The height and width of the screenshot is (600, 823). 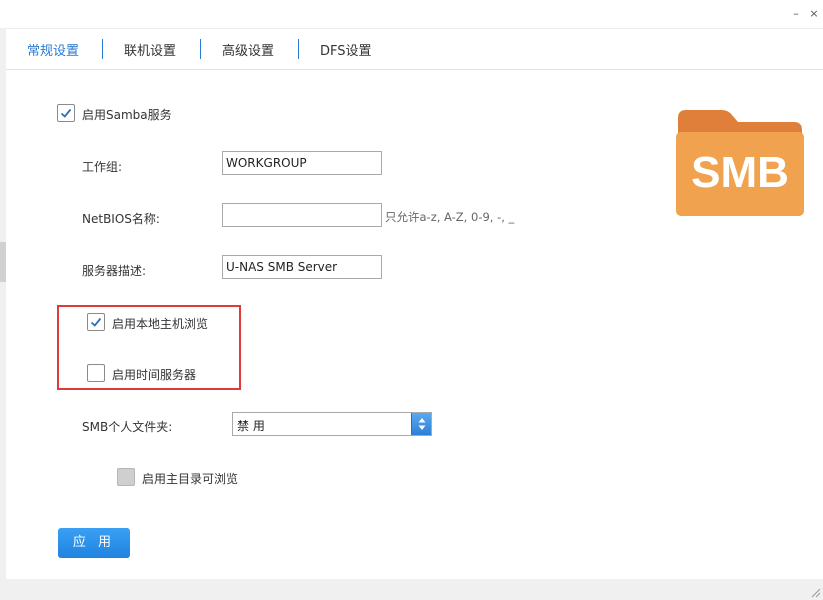 I want to click on local-host-browse-checkbox, so click(x=96, y=322).